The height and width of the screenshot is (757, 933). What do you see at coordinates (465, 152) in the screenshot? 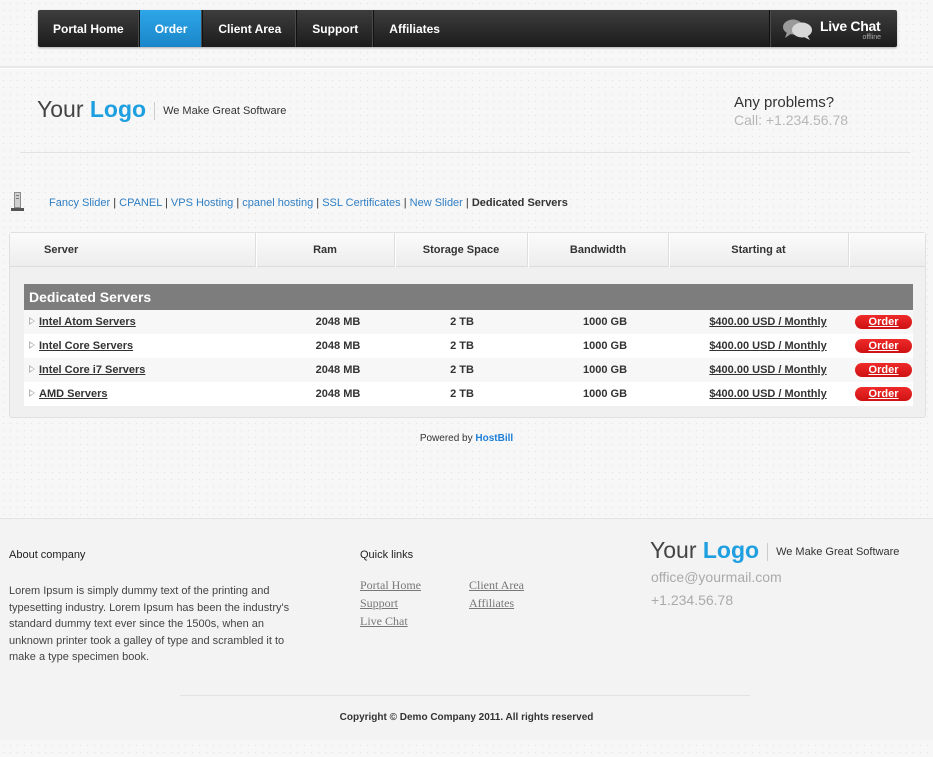
I see `section-divider` at bounding box center [465, 152].